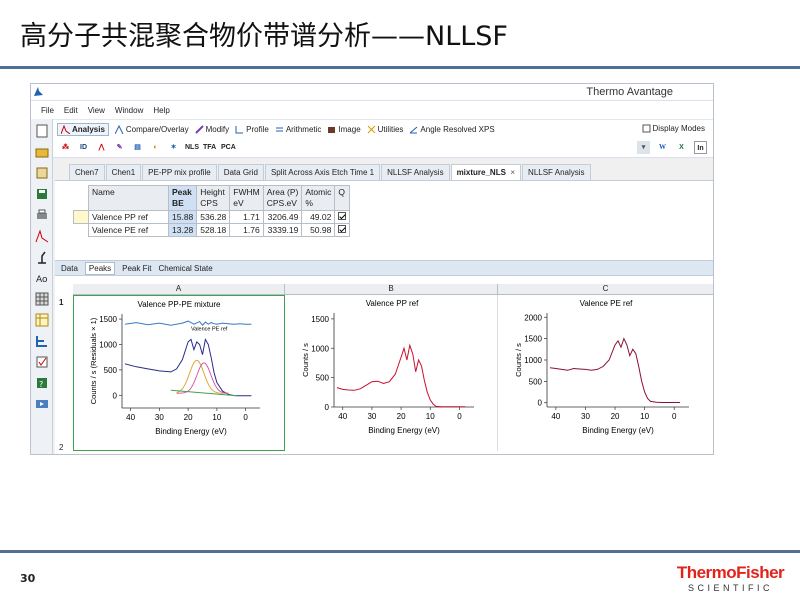 The width and height of the screenshot is (800, 600). What do you see at coordinates (430, 416) in the screenshot?
I see `x-tick-label: 10` at bounding box center [430, 416].